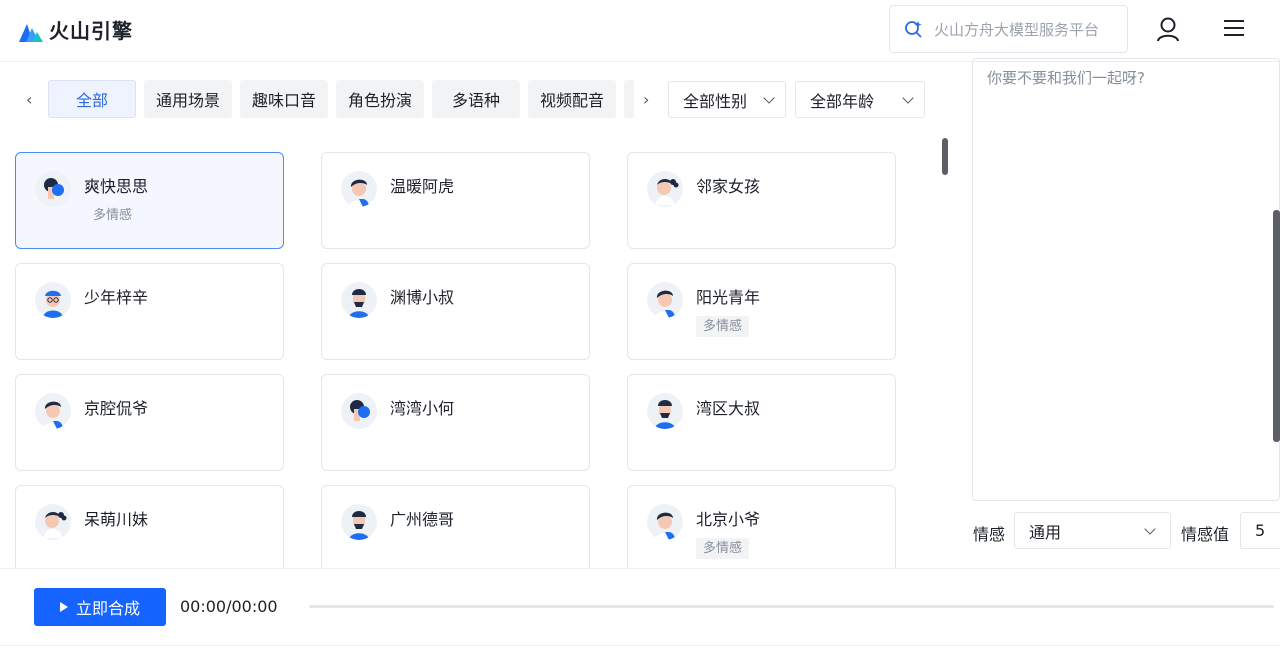 This screenshot has height=657, width=1280. I want to click on search-placeholder: 火山方舟大模型服务平台, so click(1017, 29).